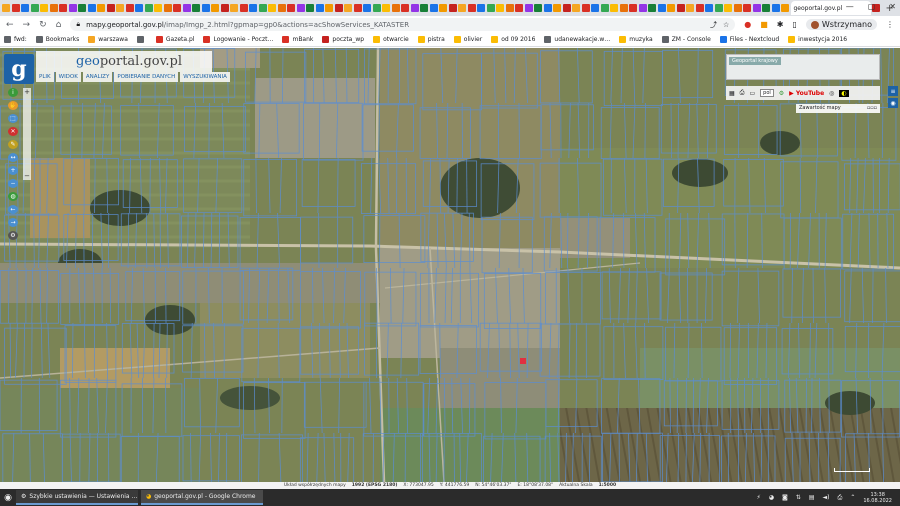 The image size is (900, 506). I want to click on clipboard-icon: ▤, so click(812, 497).